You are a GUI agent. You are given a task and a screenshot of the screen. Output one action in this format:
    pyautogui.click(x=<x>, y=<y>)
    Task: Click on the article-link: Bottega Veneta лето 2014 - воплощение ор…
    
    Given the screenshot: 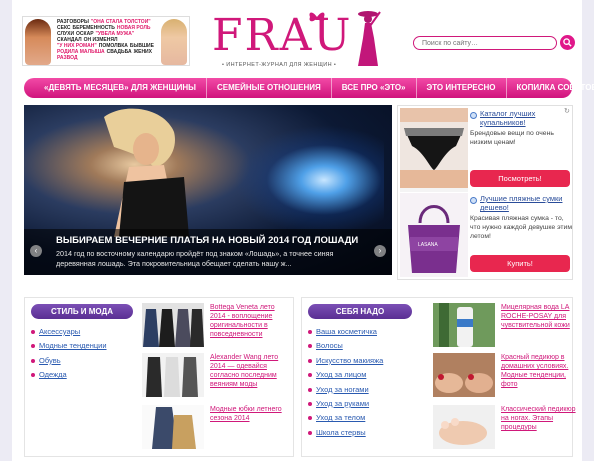 What is the action you would take?
    pyautogui.click(x=248, y=321)
    